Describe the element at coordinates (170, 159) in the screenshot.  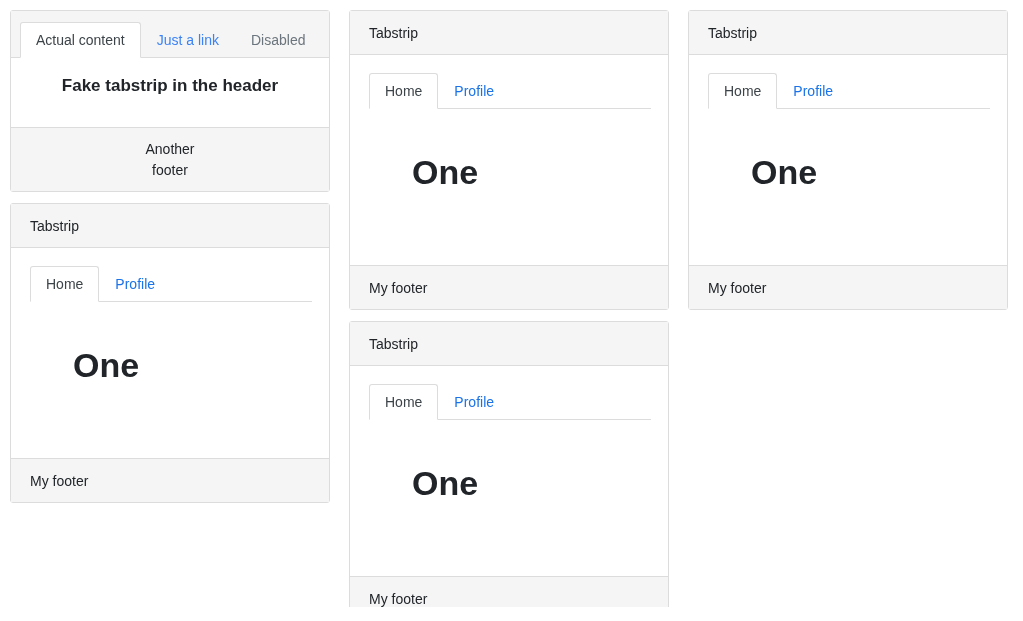
I see `footer-text: Another footer` at that location.